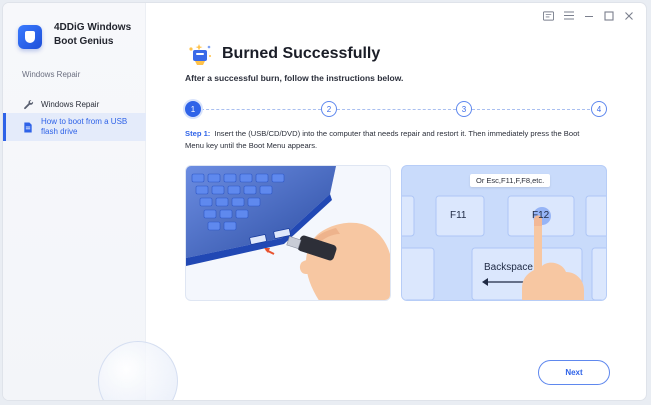 The width and height of the screenshot is (651, 405). I want to click on sidebar-item-boot-from-usb: How to boot from a USB flash drive, so click(74, 127).